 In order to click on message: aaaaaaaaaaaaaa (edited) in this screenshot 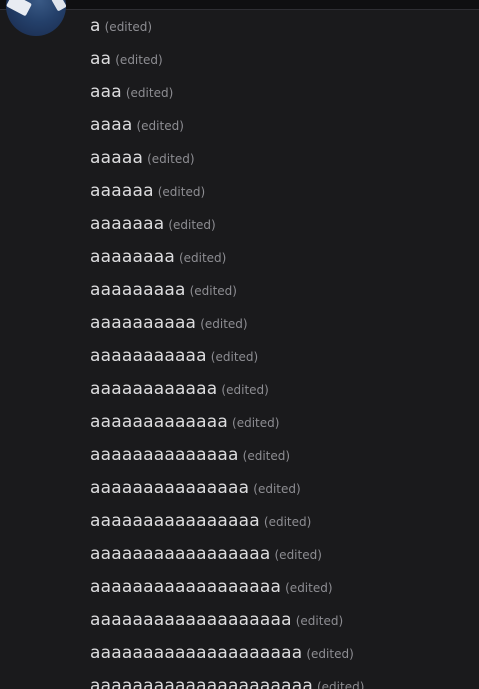, I will do `click(282, 454)`.